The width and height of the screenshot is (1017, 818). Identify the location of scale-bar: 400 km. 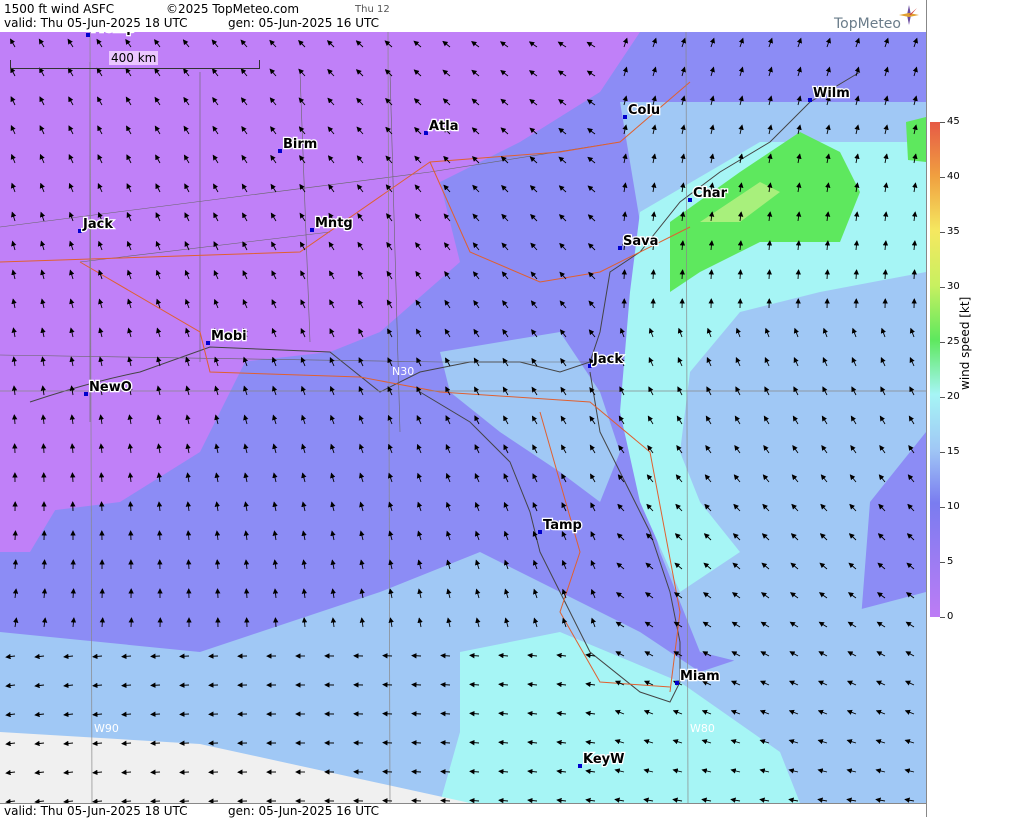
(135, 64).